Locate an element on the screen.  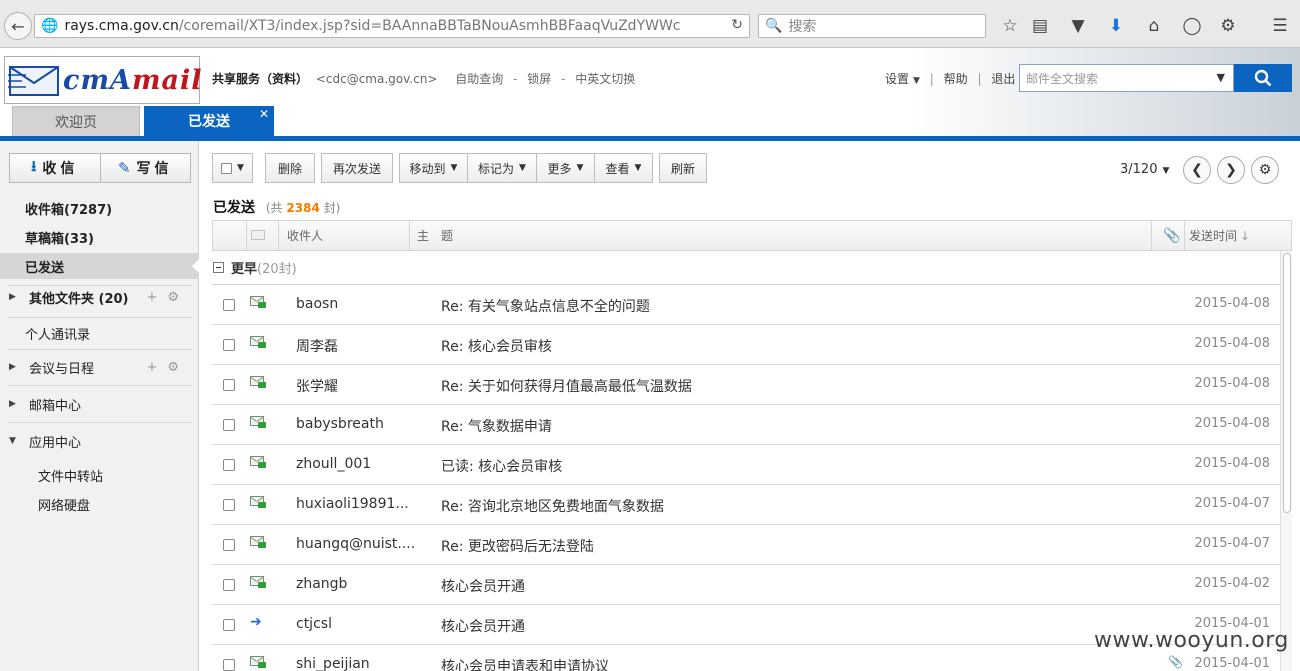
move-to-label: 移动到 is located at coordinates (427, 168).